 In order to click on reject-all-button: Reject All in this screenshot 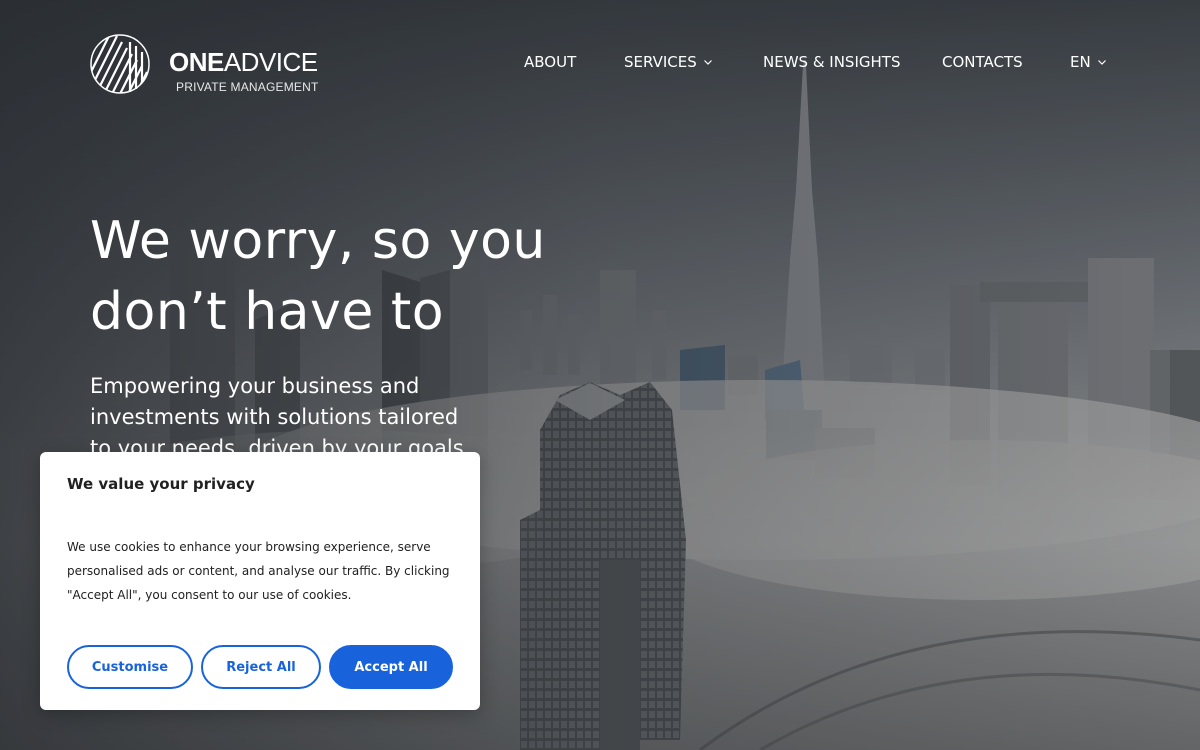, I will do `click(261, 667)`.